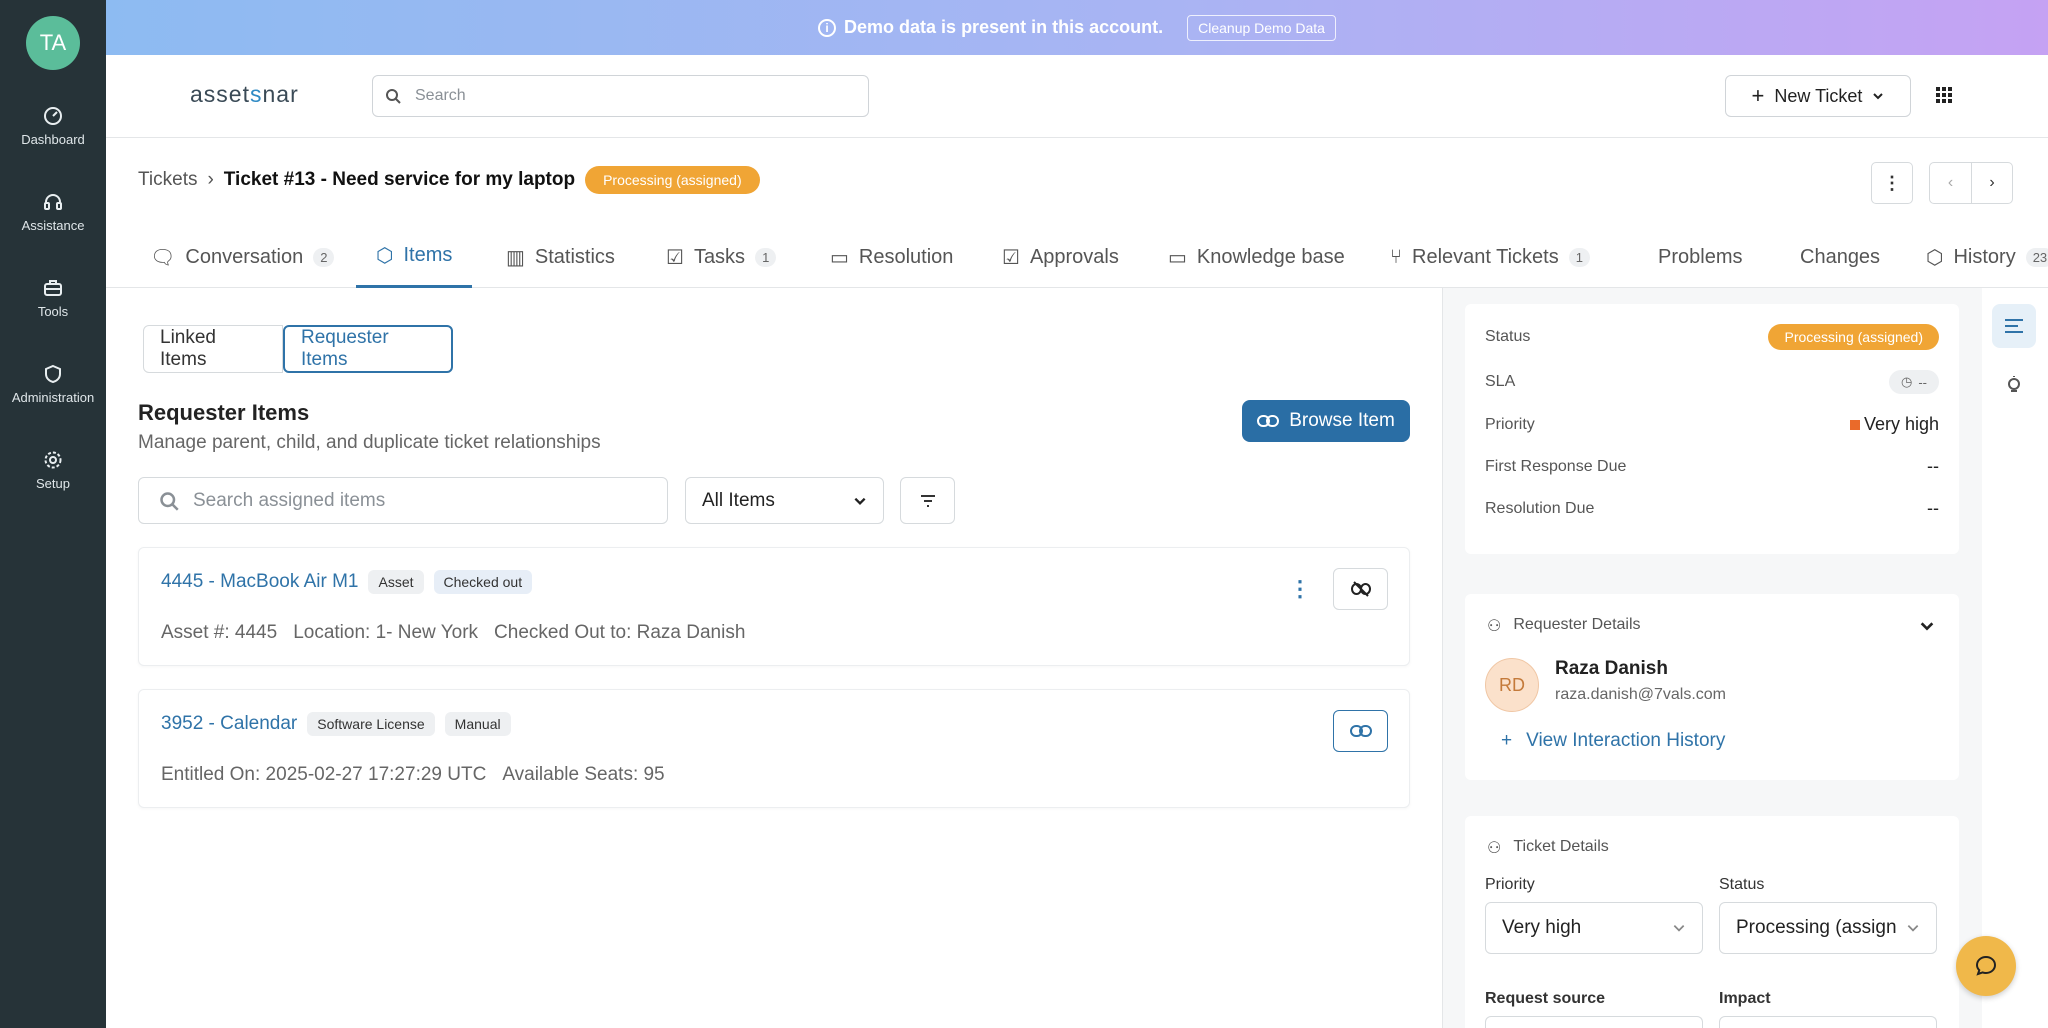 The image size is (2048, 1028). Describe the element at coordinates (1004, 27) in the screenshot. I see `banner-text: Demo data is present in this account.` at that location.